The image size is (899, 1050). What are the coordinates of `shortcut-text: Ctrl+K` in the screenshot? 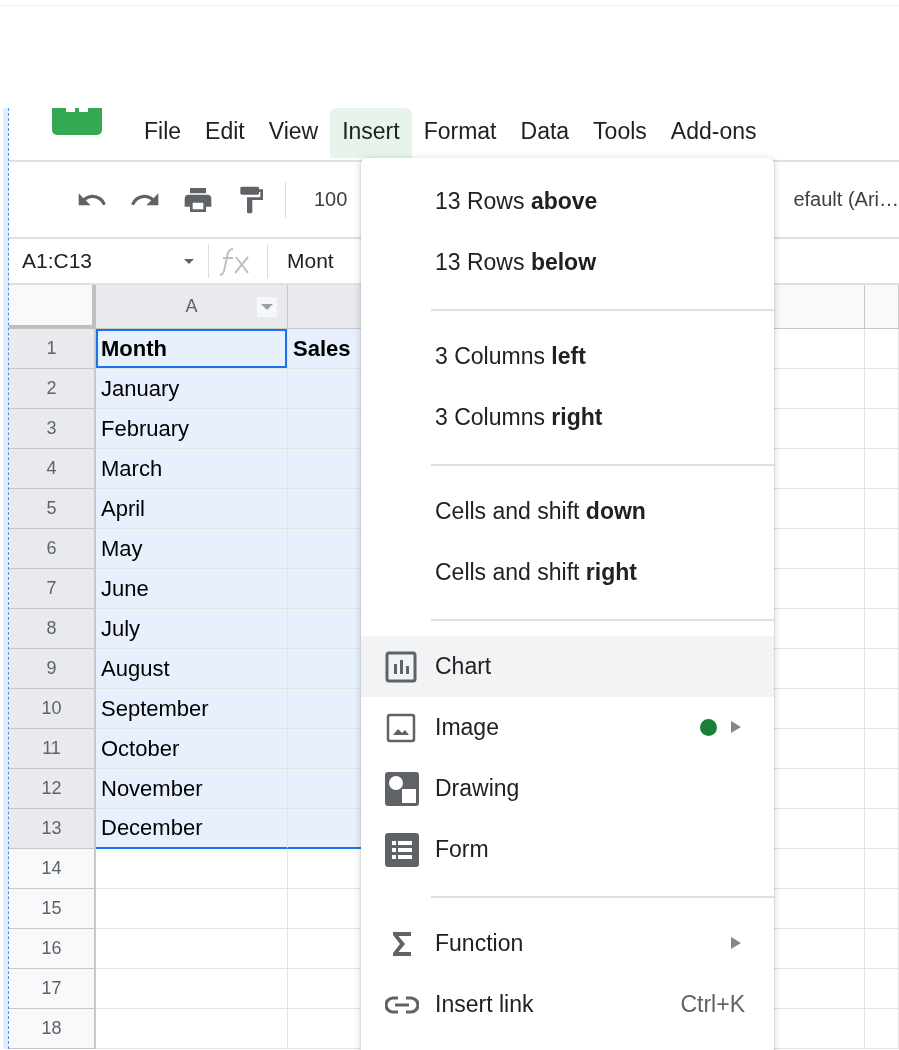 It's located at (712, 1004).